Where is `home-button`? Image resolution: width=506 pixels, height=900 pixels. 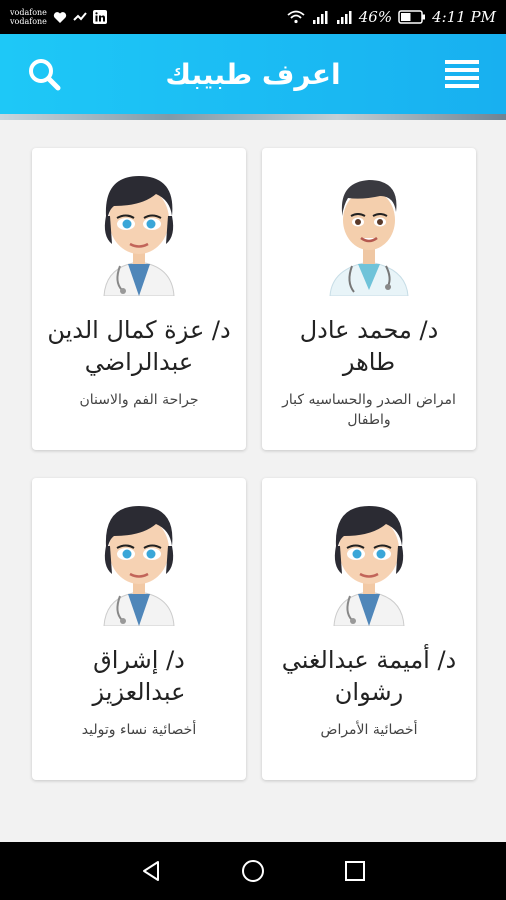 home-button is located at coordinates (253, 871).